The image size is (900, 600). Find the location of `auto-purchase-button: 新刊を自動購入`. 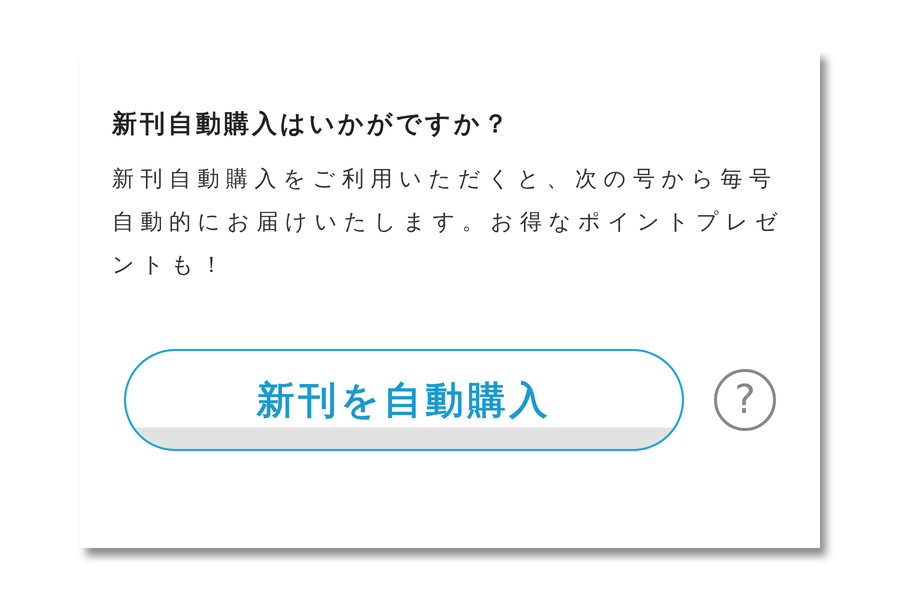

auto-purchase-button: 新刊を自動購入 is located at coordinates (404, 400).